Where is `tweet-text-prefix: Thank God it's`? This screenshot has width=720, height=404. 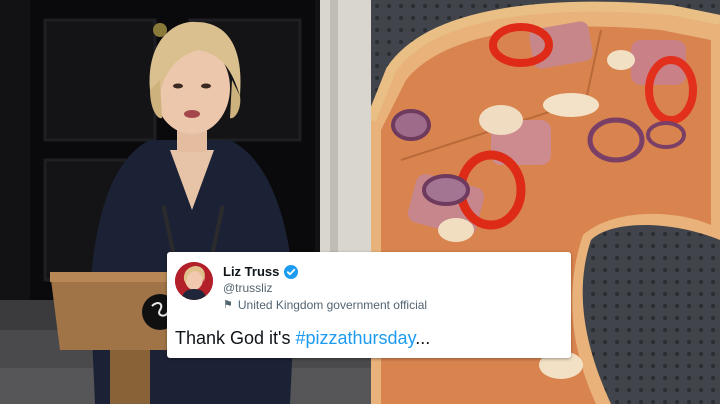 tweet-text-prefix: Thank God it's is located at coordinates (235, 338).